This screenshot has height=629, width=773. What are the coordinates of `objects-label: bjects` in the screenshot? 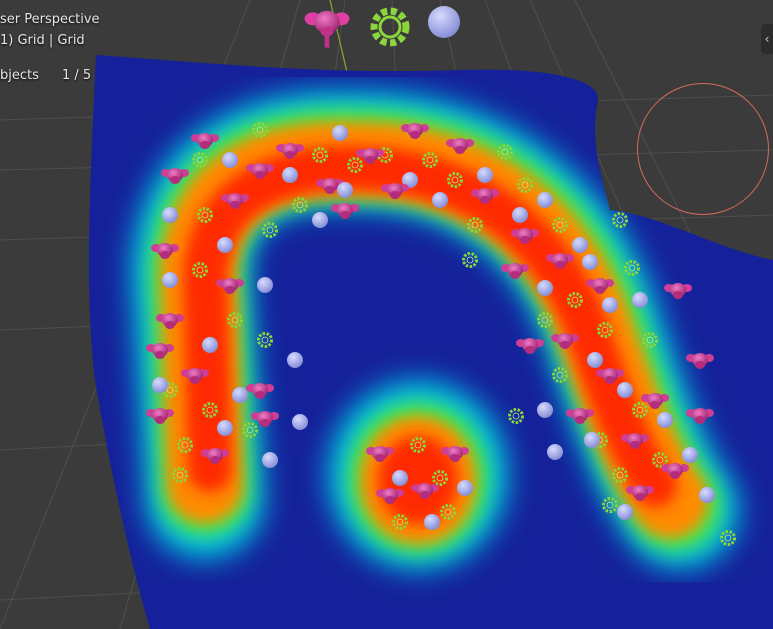 It's located at (19, 75).